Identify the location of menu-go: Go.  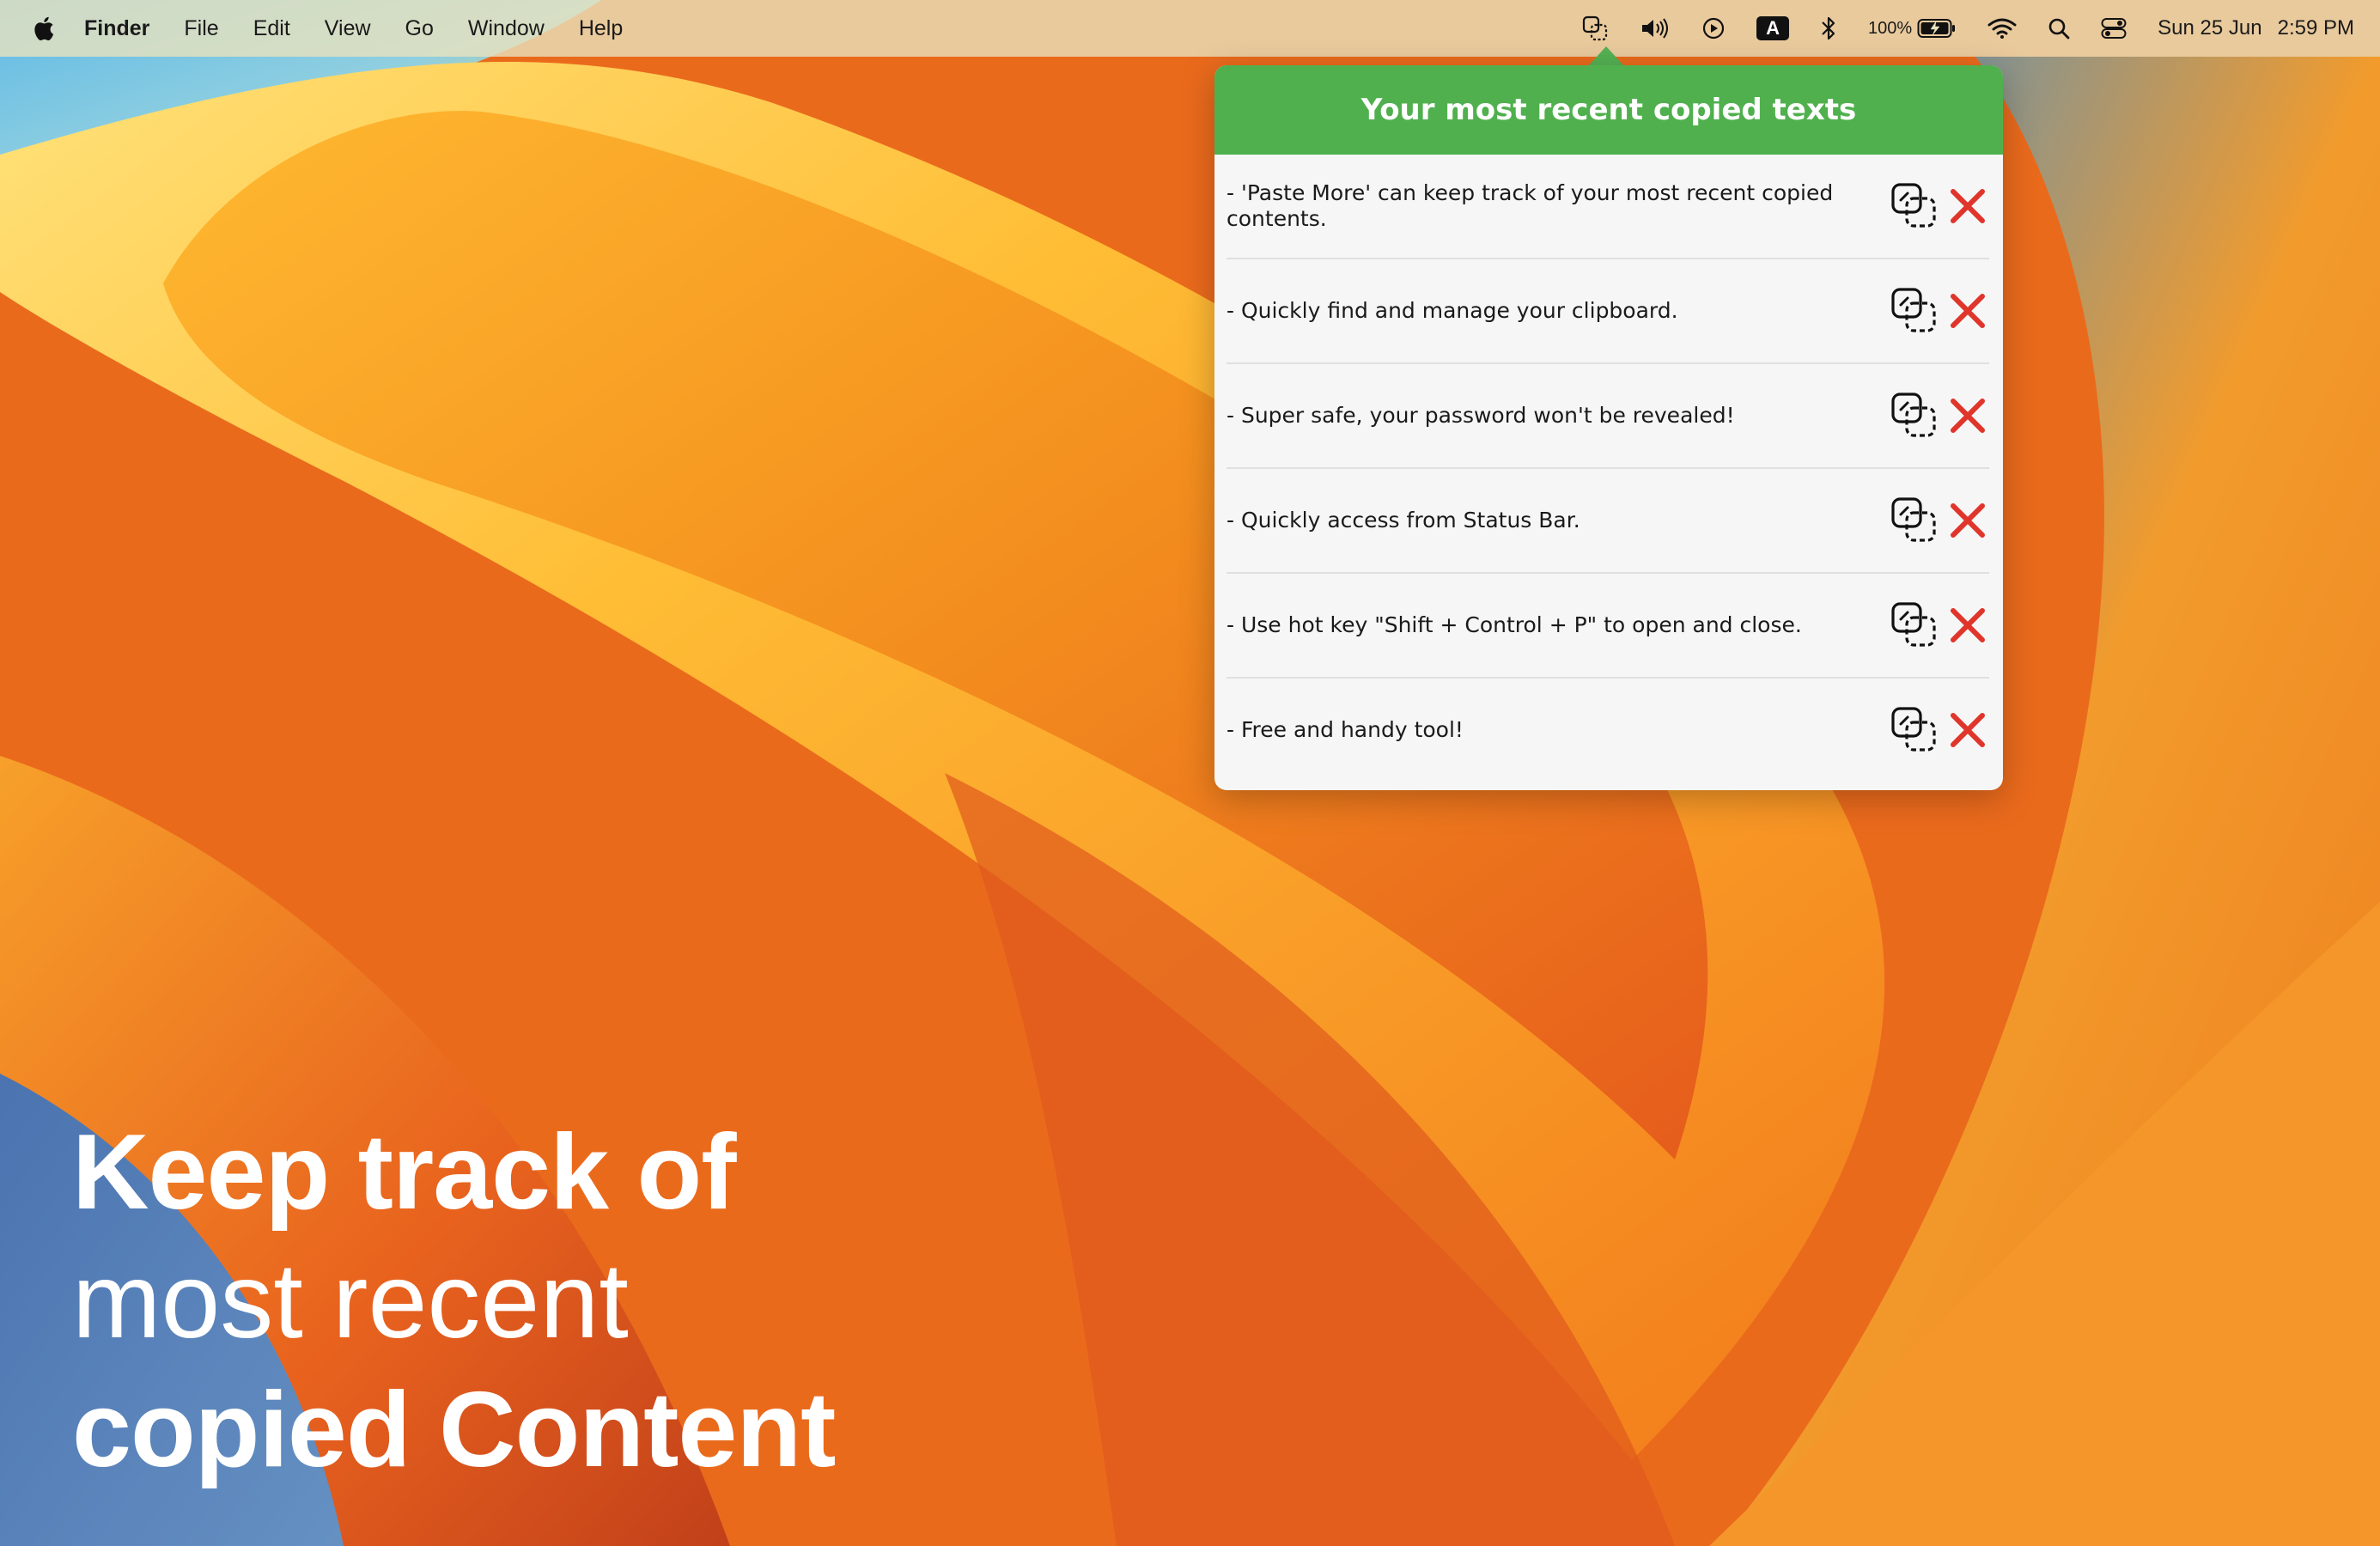
(420, 28).